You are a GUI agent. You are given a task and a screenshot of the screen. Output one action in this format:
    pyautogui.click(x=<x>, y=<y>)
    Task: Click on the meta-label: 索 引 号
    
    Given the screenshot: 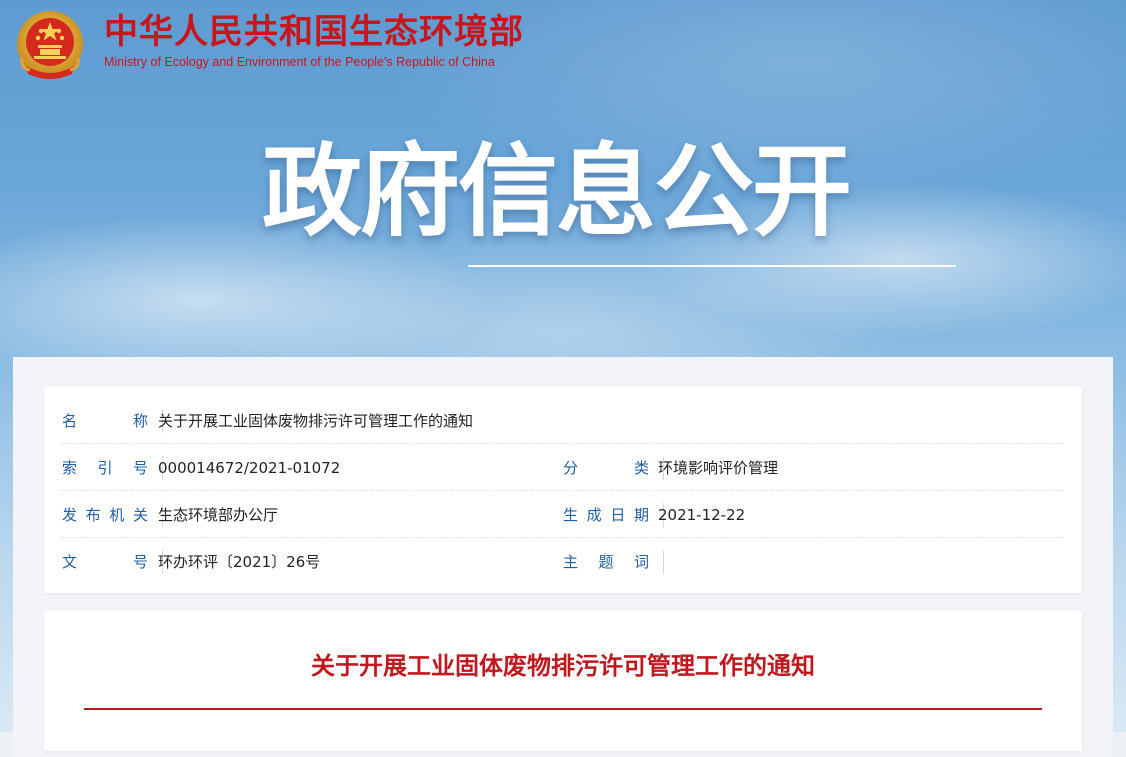 What is the action you would take?
    pyautogui.click(x=112, y=468)
    